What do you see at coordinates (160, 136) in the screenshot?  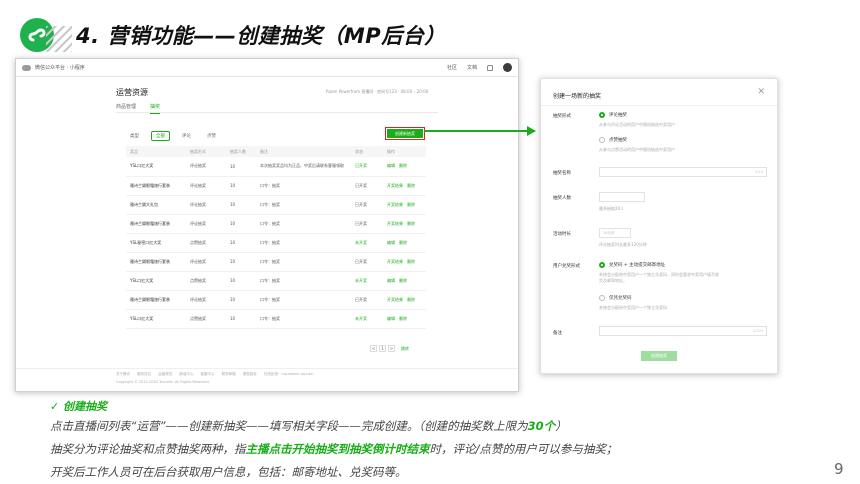 I see `filter-all: 全部` at bounding box center [160, 136].